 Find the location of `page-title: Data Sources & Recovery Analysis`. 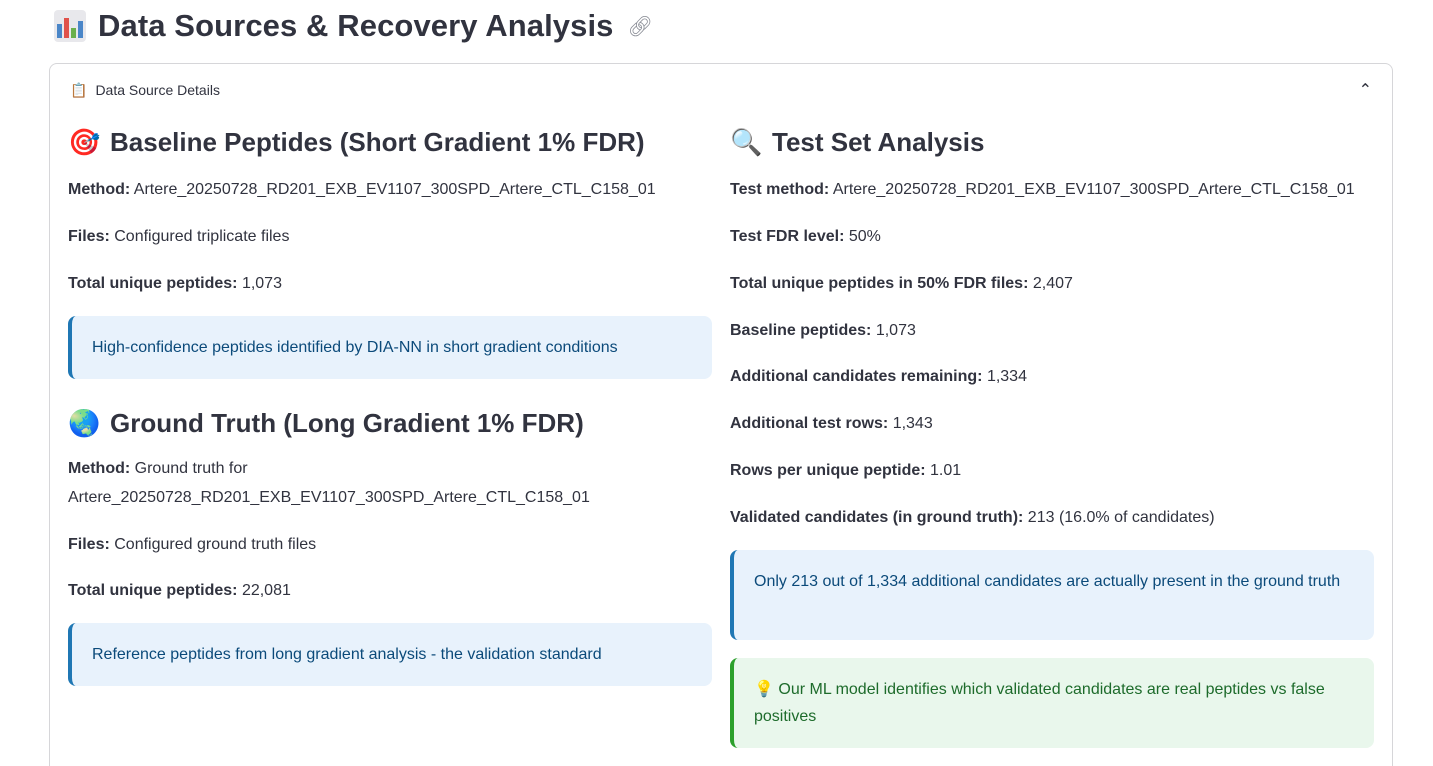

page-title: Data Sources & Recovery Analysis is located at coordinates (356, 25).